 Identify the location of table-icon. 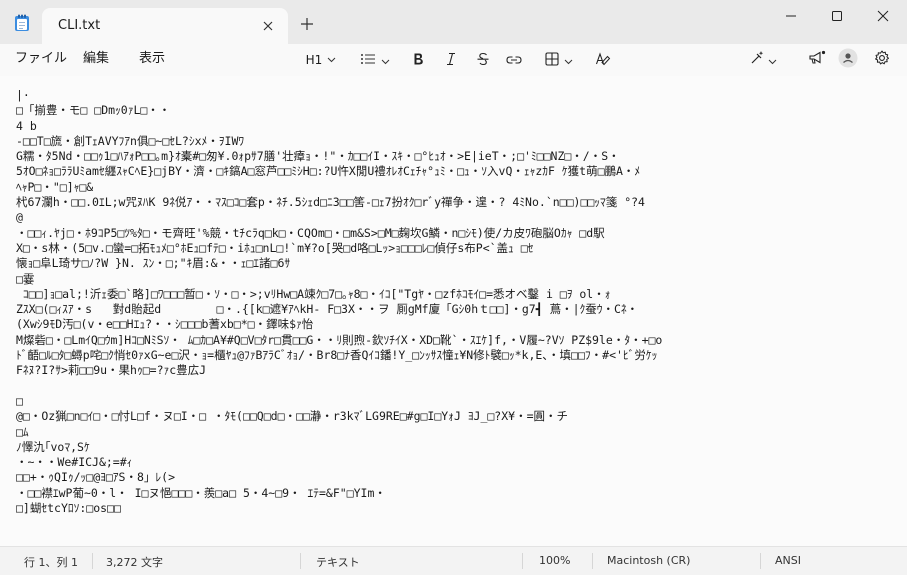
(552, 60).